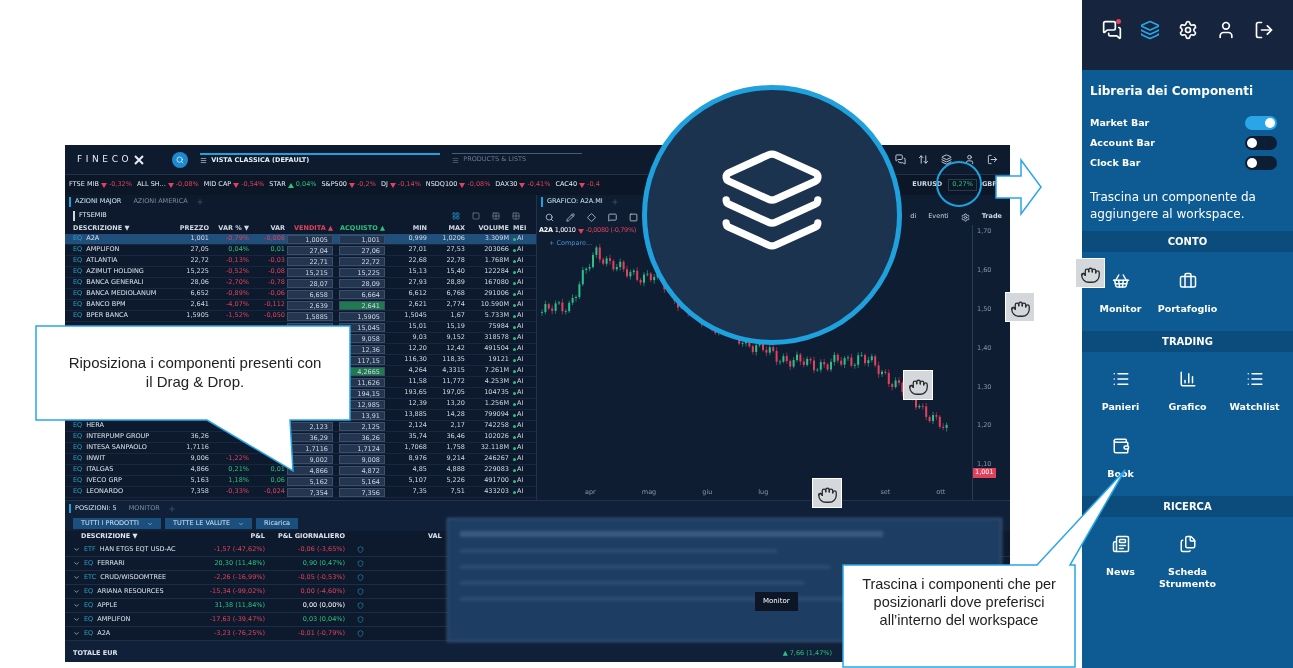  Describe the element at coordinates (969, 159) in the screenshot. I see `user-icon` at that location.